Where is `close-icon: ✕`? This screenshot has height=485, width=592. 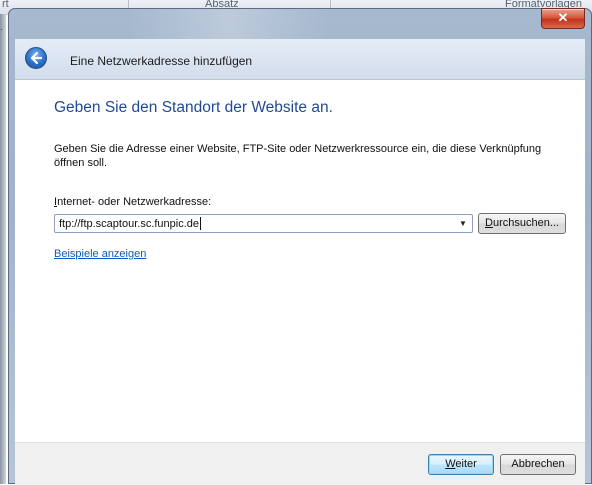 close-icon: ✕ is located at coordinates (563, 17).